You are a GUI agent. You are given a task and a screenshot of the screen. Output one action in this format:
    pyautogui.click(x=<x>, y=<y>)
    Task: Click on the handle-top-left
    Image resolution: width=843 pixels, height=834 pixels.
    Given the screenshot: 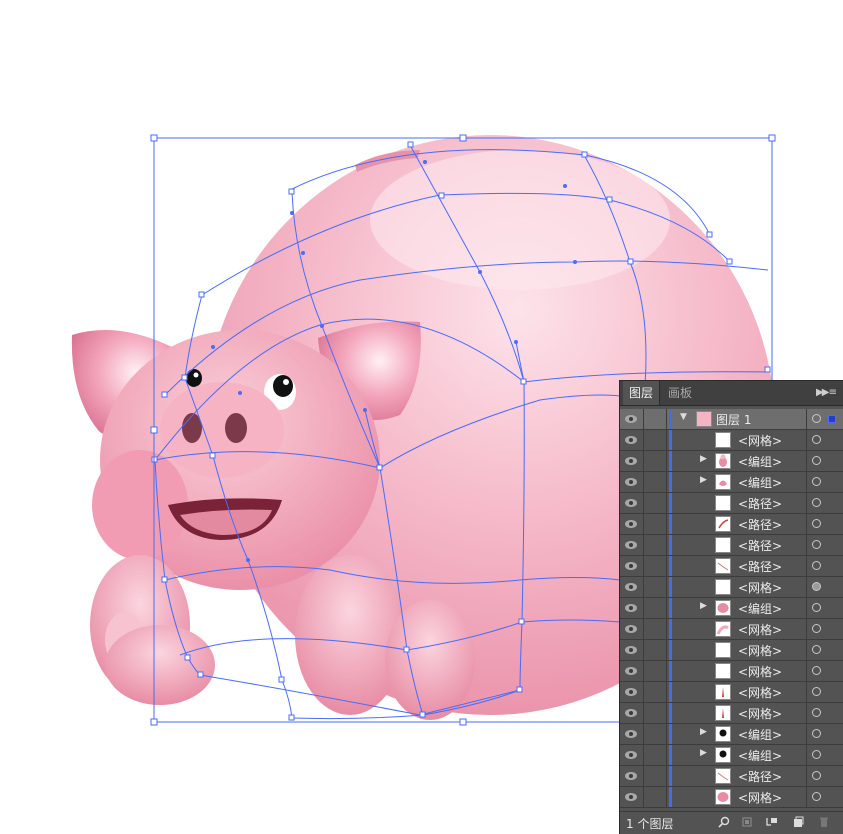 What is the action you would take?
    pyautogui.click(x=154, y=138)
    